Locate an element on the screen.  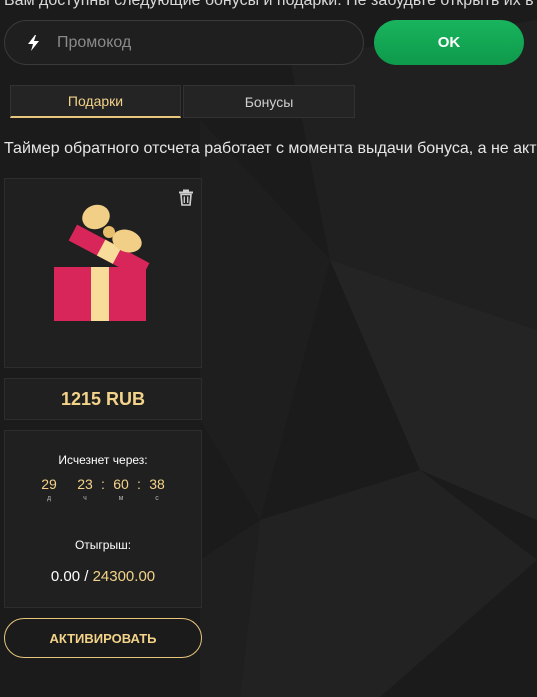
bonus-amount: 1215 RUB is located at coordinates (103, 399).